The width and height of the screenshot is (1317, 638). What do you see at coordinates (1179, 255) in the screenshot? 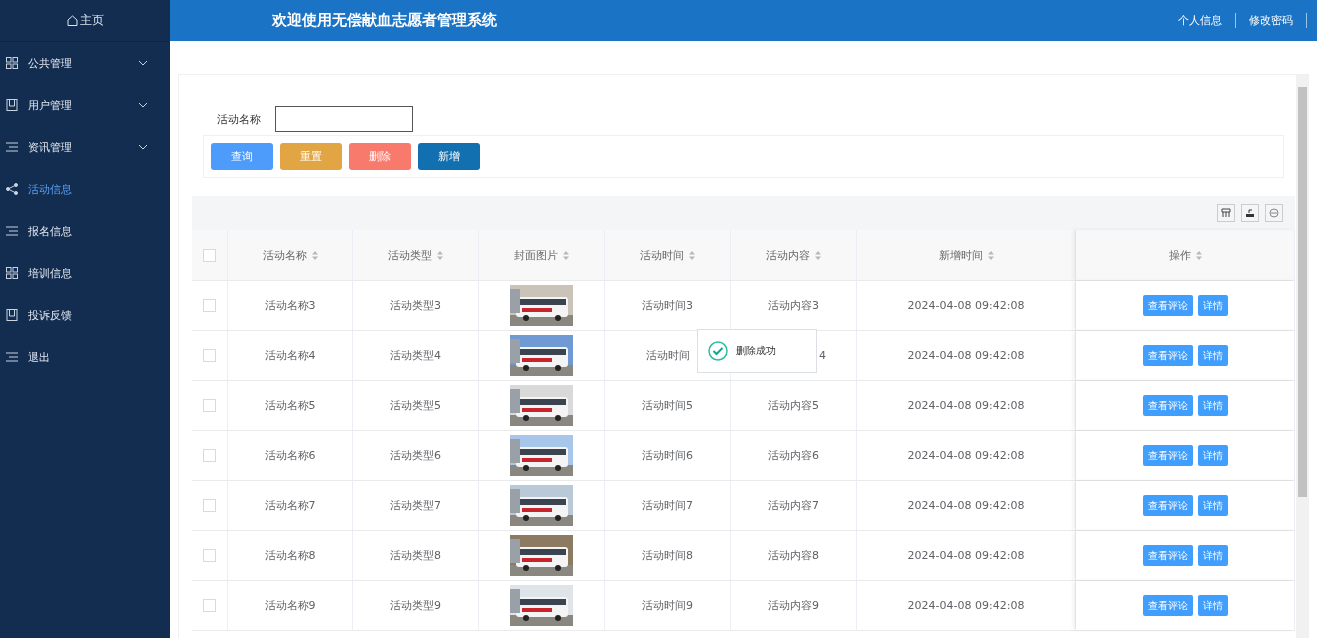
I see `column-header: 操作` at bounding box center [1179, 255].